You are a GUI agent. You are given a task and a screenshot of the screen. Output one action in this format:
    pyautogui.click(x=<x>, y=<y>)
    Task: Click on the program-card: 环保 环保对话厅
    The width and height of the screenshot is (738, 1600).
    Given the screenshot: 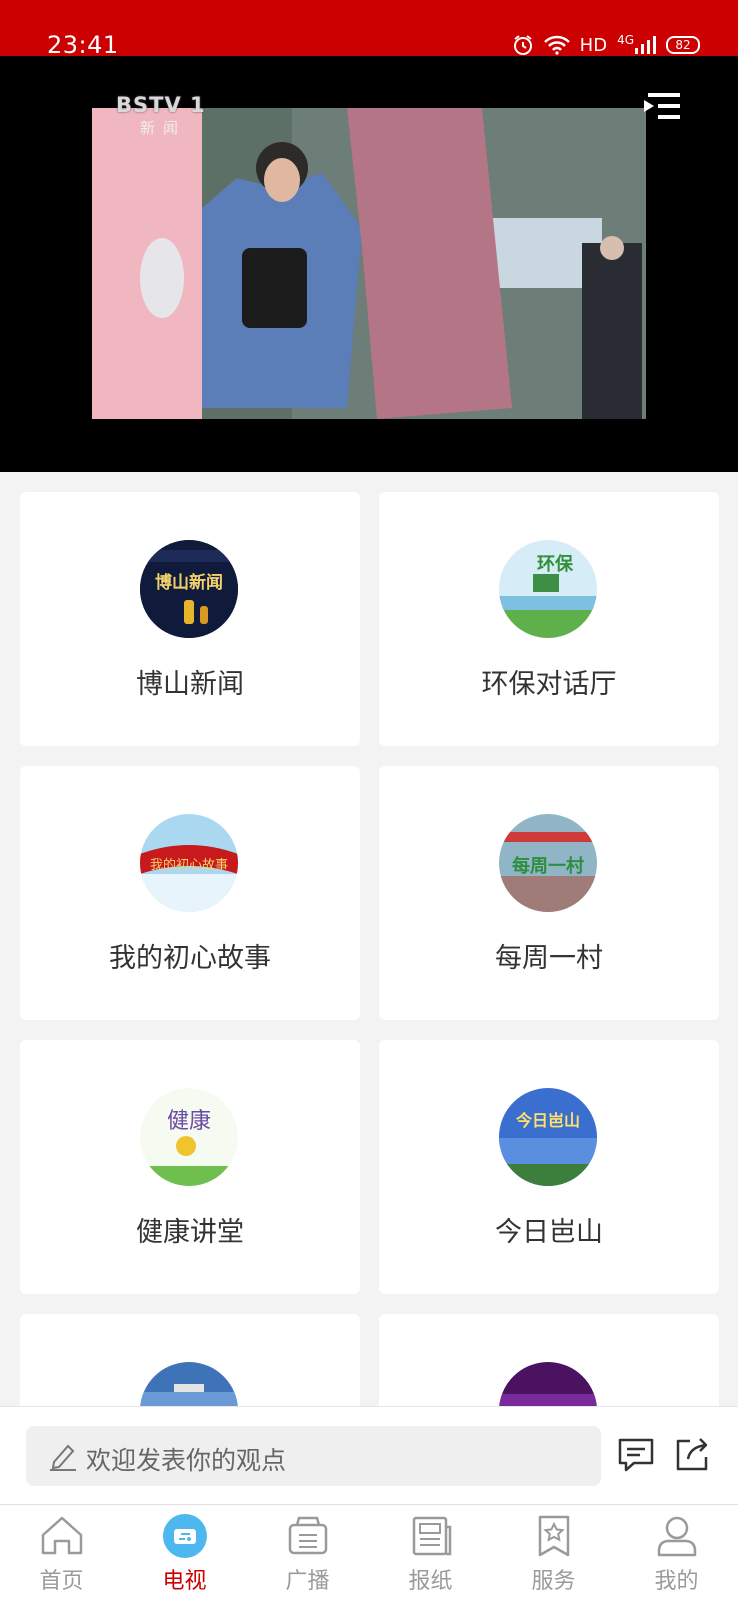 What is the action you would take?
    pyautogui.click(x=549, y=619)
    